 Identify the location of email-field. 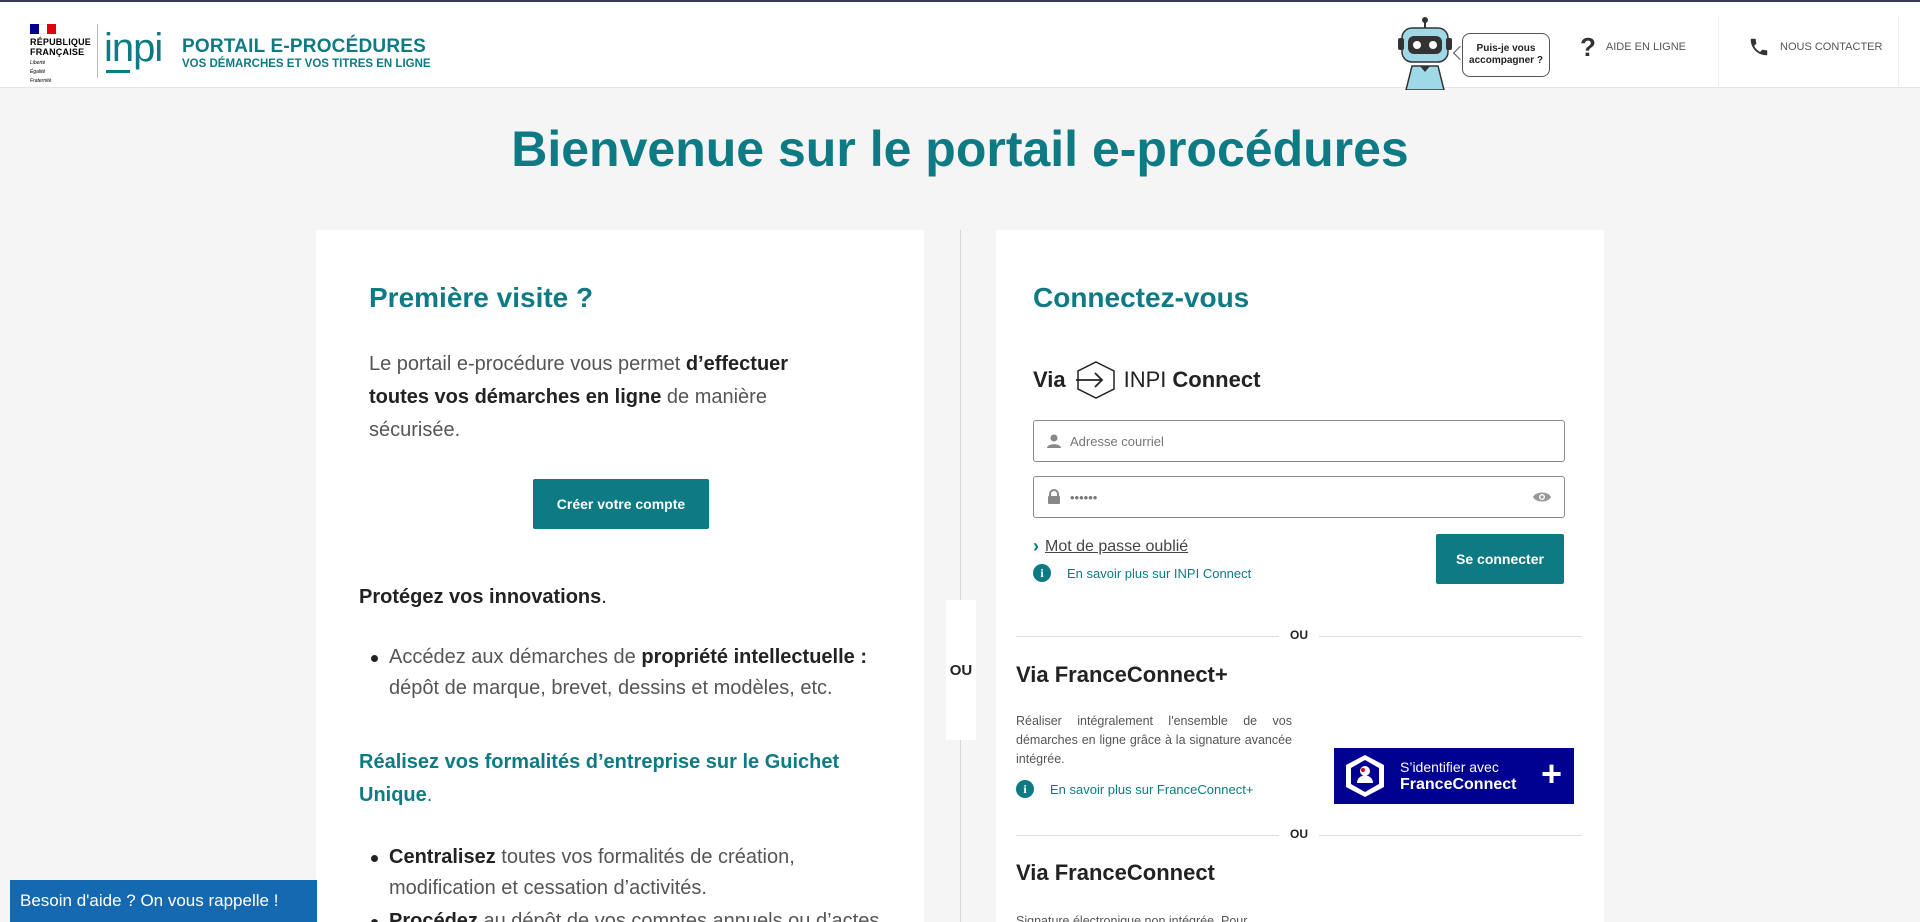
(1299, 441).